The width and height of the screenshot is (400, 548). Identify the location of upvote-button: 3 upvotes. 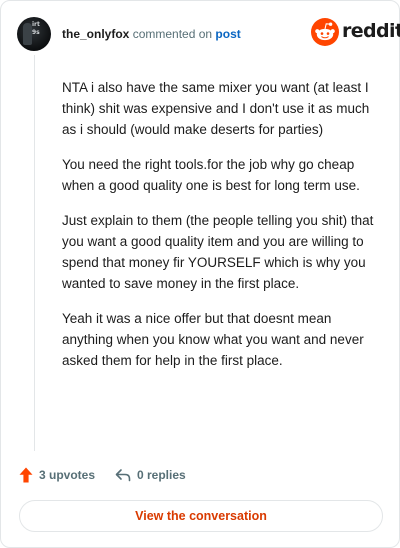
(57, 475).